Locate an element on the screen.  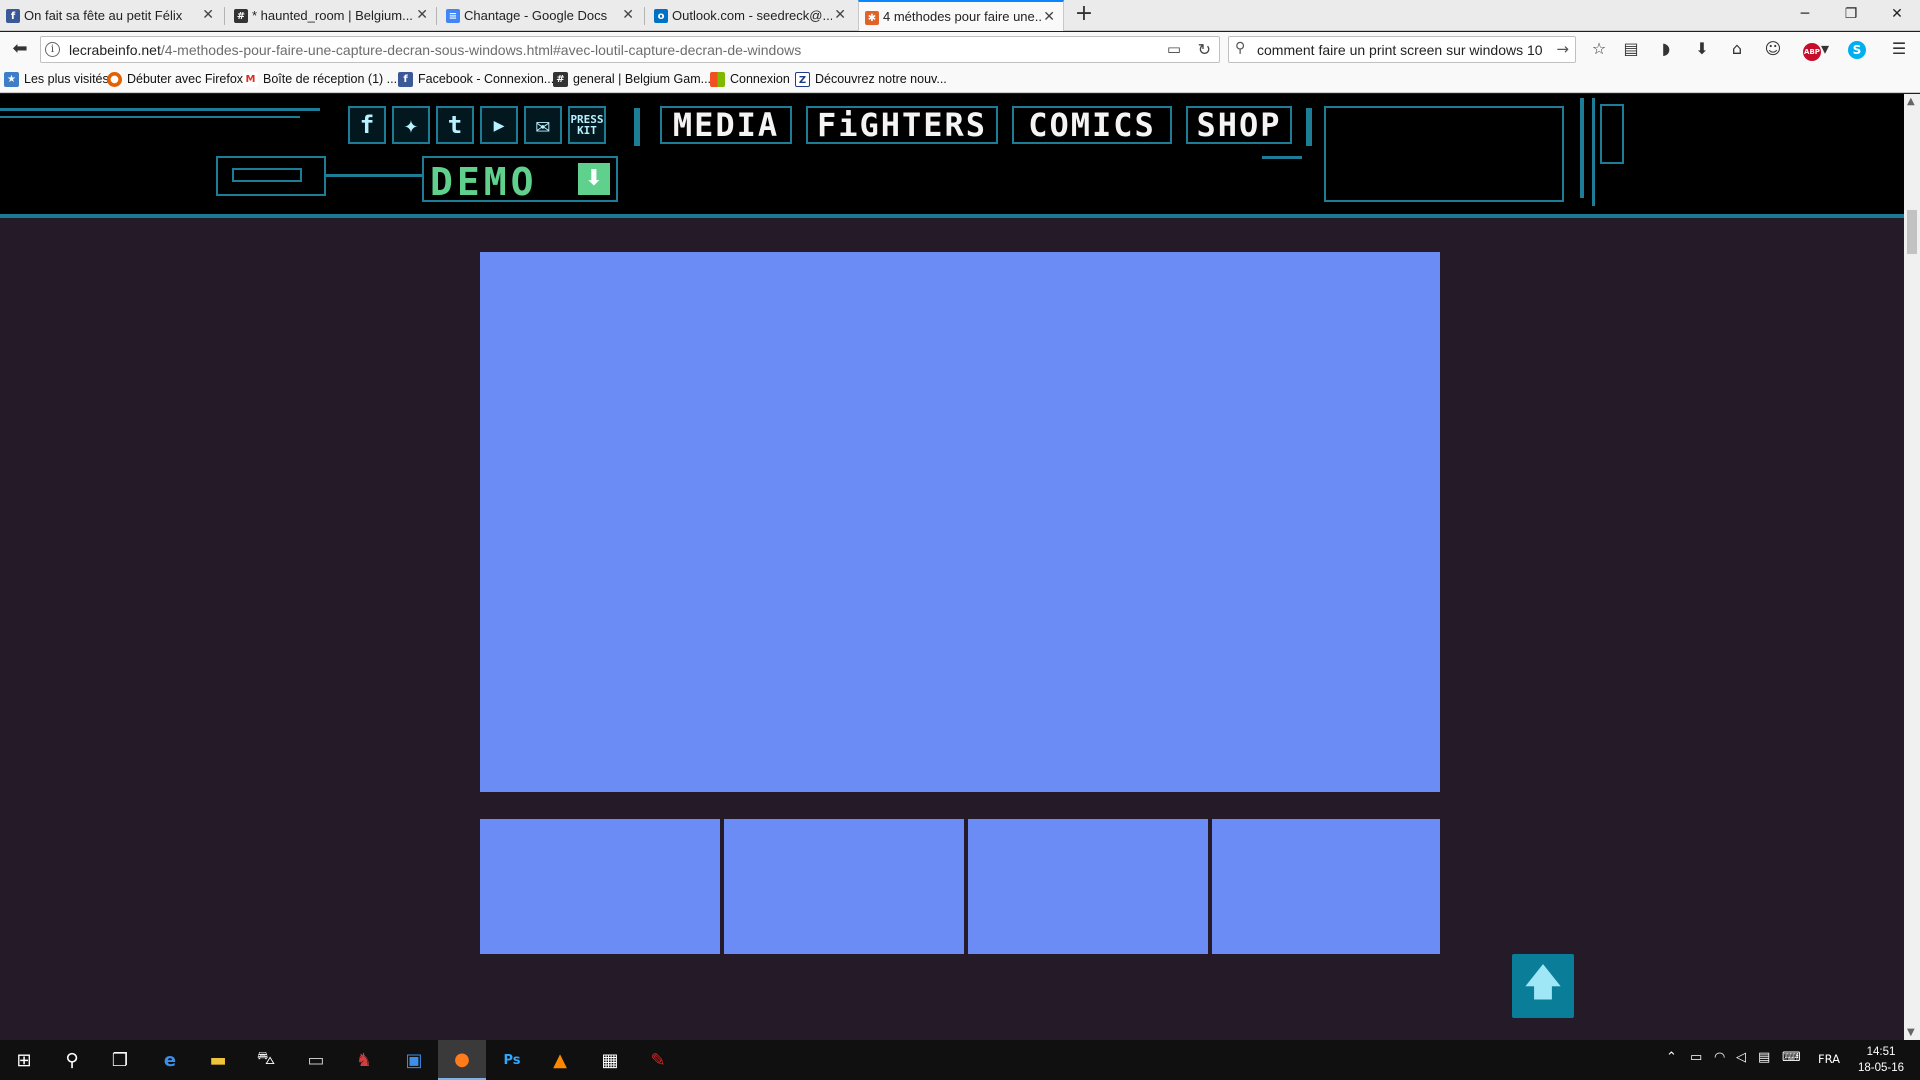
volume-icon: ◁ is located at coordinates (1741, 1057).